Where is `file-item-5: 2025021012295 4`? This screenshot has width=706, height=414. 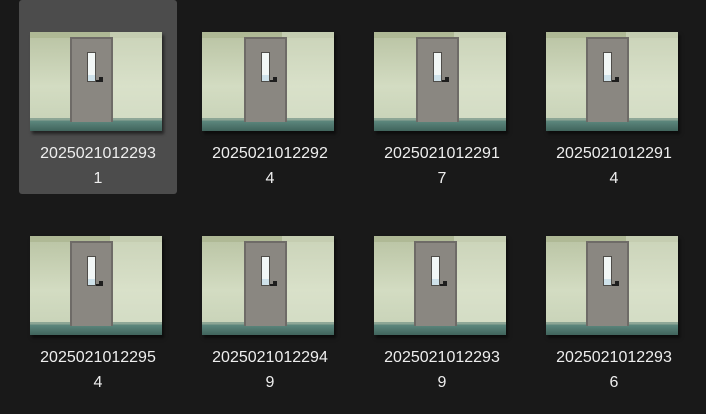
file-item-5: 2025021012295 4 is located at coordinates (98, 301).